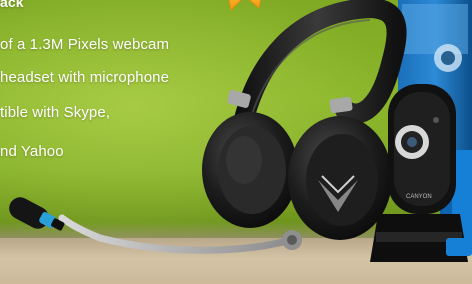 The height and width of the screenshot is (284, 472). What do you see at coordinates (85, 77) in the screenshot?
I see `feature-line-headset: headset with microphone` at bounding box center [85, 77].